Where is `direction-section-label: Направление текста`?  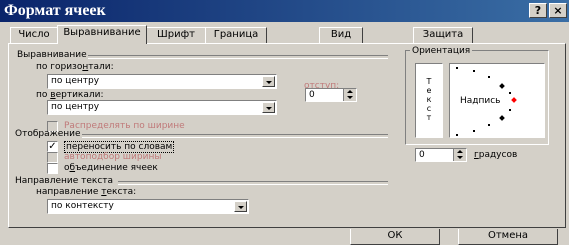
direction-section-label: Направление текста is located at coordinates (64, 181).